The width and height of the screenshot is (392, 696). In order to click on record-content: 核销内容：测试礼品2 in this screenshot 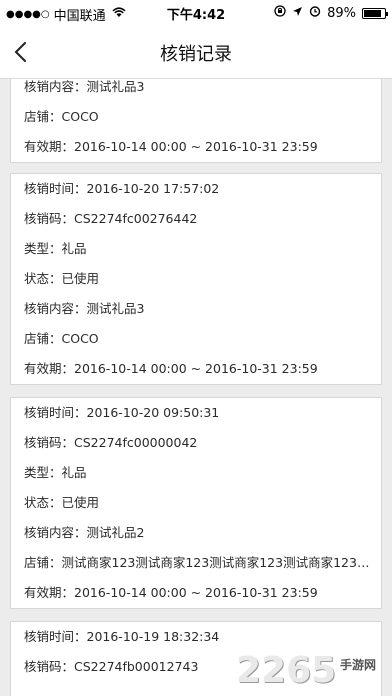, I will do `click(84, 532)`.